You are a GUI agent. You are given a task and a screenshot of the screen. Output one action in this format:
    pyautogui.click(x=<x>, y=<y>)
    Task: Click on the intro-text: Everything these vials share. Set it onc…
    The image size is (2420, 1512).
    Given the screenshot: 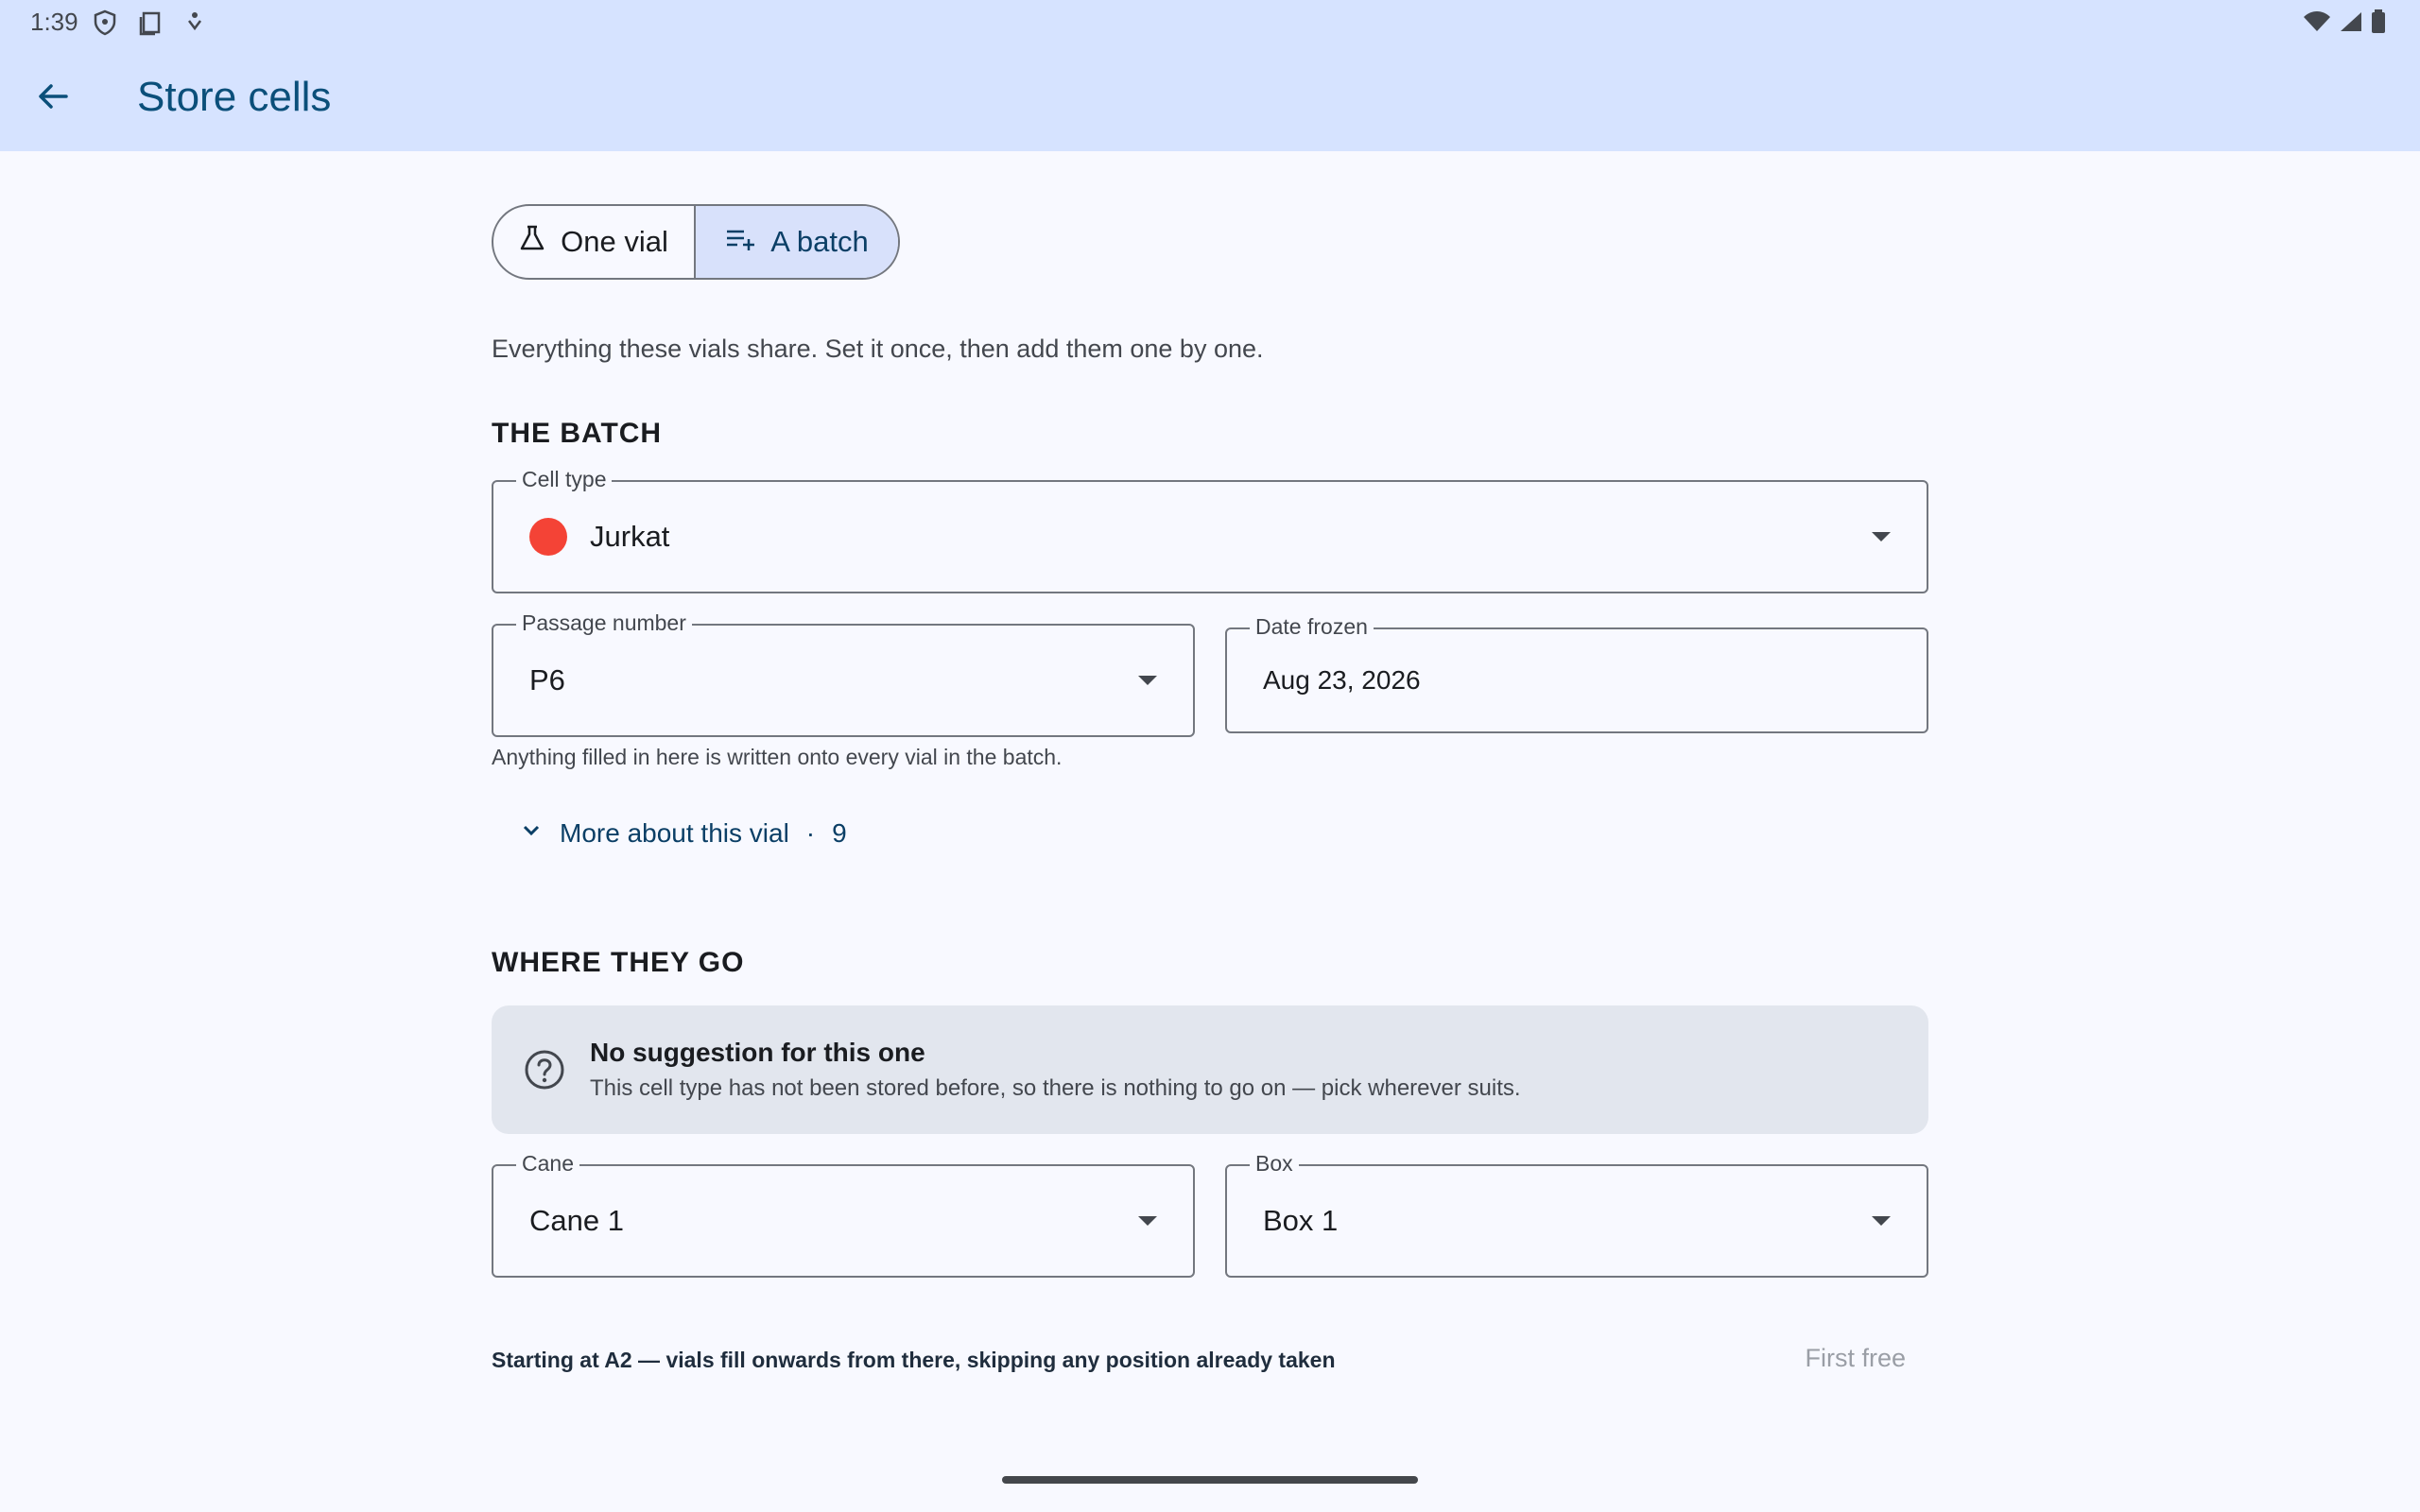 What is the action you would take?
    pyautogui.click(x=878, y=349)
    